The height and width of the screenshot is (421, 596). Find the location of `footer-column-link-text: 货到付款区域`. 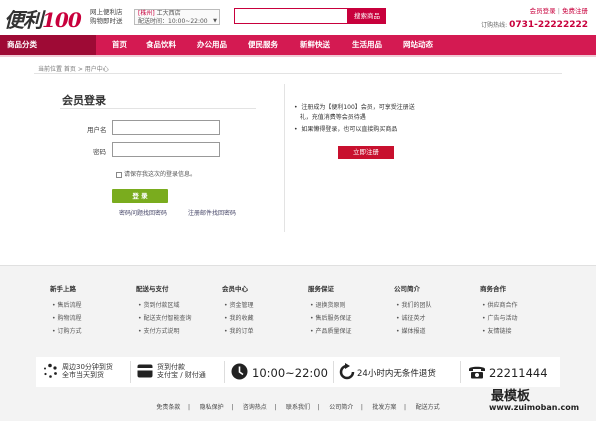

footer-column-link-text: 货到付款区域 is located at coordinates (161, 305).